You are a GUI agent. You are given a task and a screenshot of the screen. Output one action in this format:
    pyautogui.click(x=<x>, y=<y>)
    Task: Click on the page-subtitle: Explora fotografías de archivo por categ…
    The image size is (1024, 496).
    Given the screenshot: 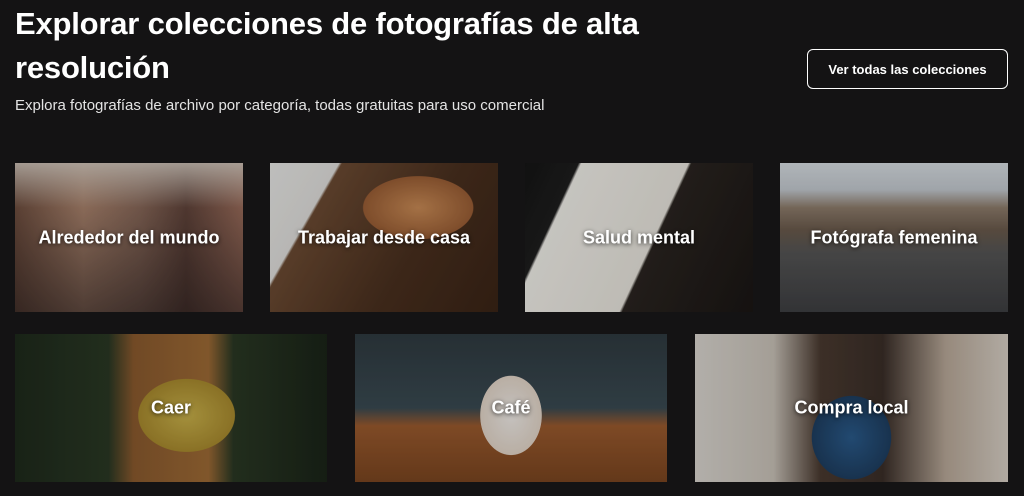 What is the action you would take?
    pyautogui.click(x=280, y=105)
    